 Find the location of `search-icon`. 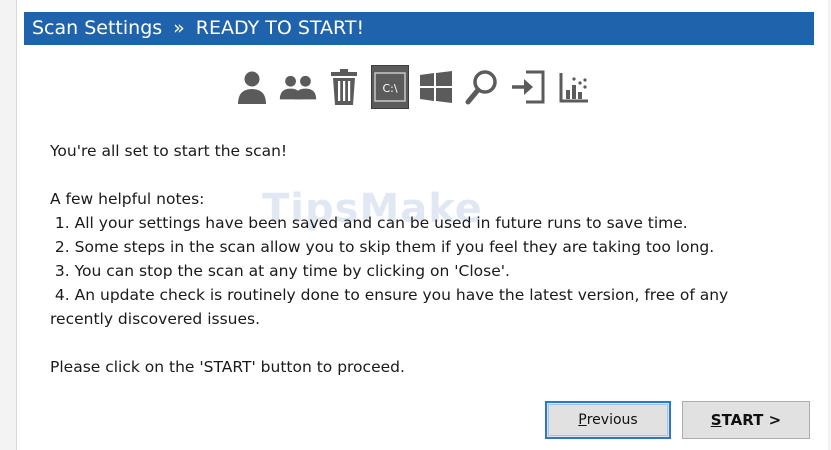

search-icon is located at coordinates (481, 87).